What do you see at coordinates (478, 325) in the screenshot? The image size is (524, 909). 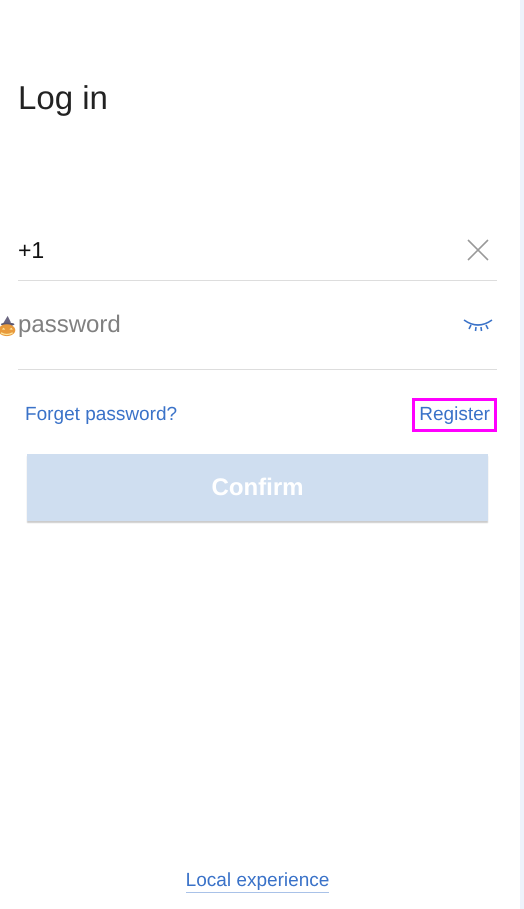 I see `closed-eye-icon` at bounding box center [478, 325].